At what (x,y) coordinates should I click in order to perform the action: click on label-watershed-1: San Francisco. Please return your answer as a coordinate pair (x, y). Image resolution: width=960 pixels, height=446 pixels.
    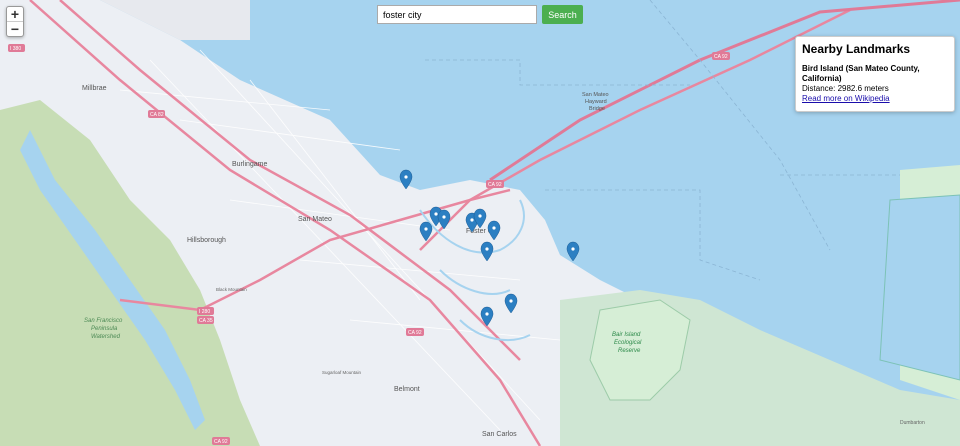
    Looking at the image, I should click on (103, 321).